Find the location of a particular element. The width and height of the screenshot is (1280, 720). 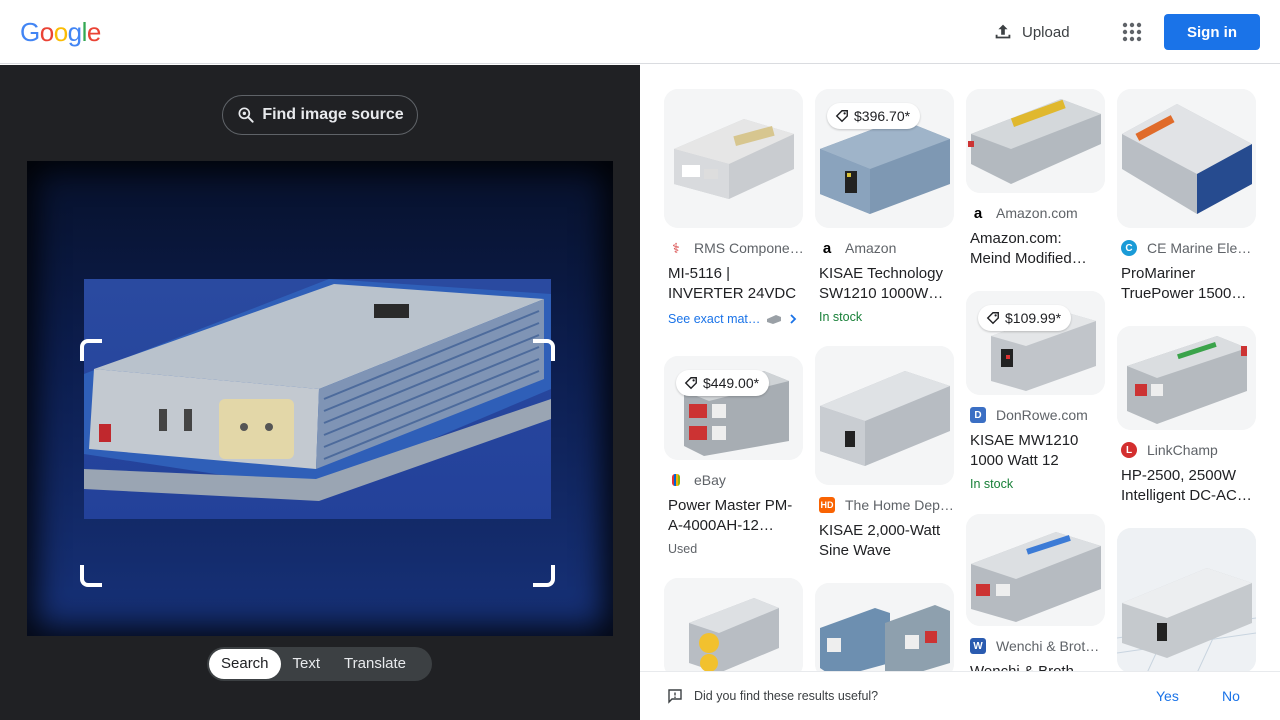

crop-handle-top-left is located at coordinates (91, 350).